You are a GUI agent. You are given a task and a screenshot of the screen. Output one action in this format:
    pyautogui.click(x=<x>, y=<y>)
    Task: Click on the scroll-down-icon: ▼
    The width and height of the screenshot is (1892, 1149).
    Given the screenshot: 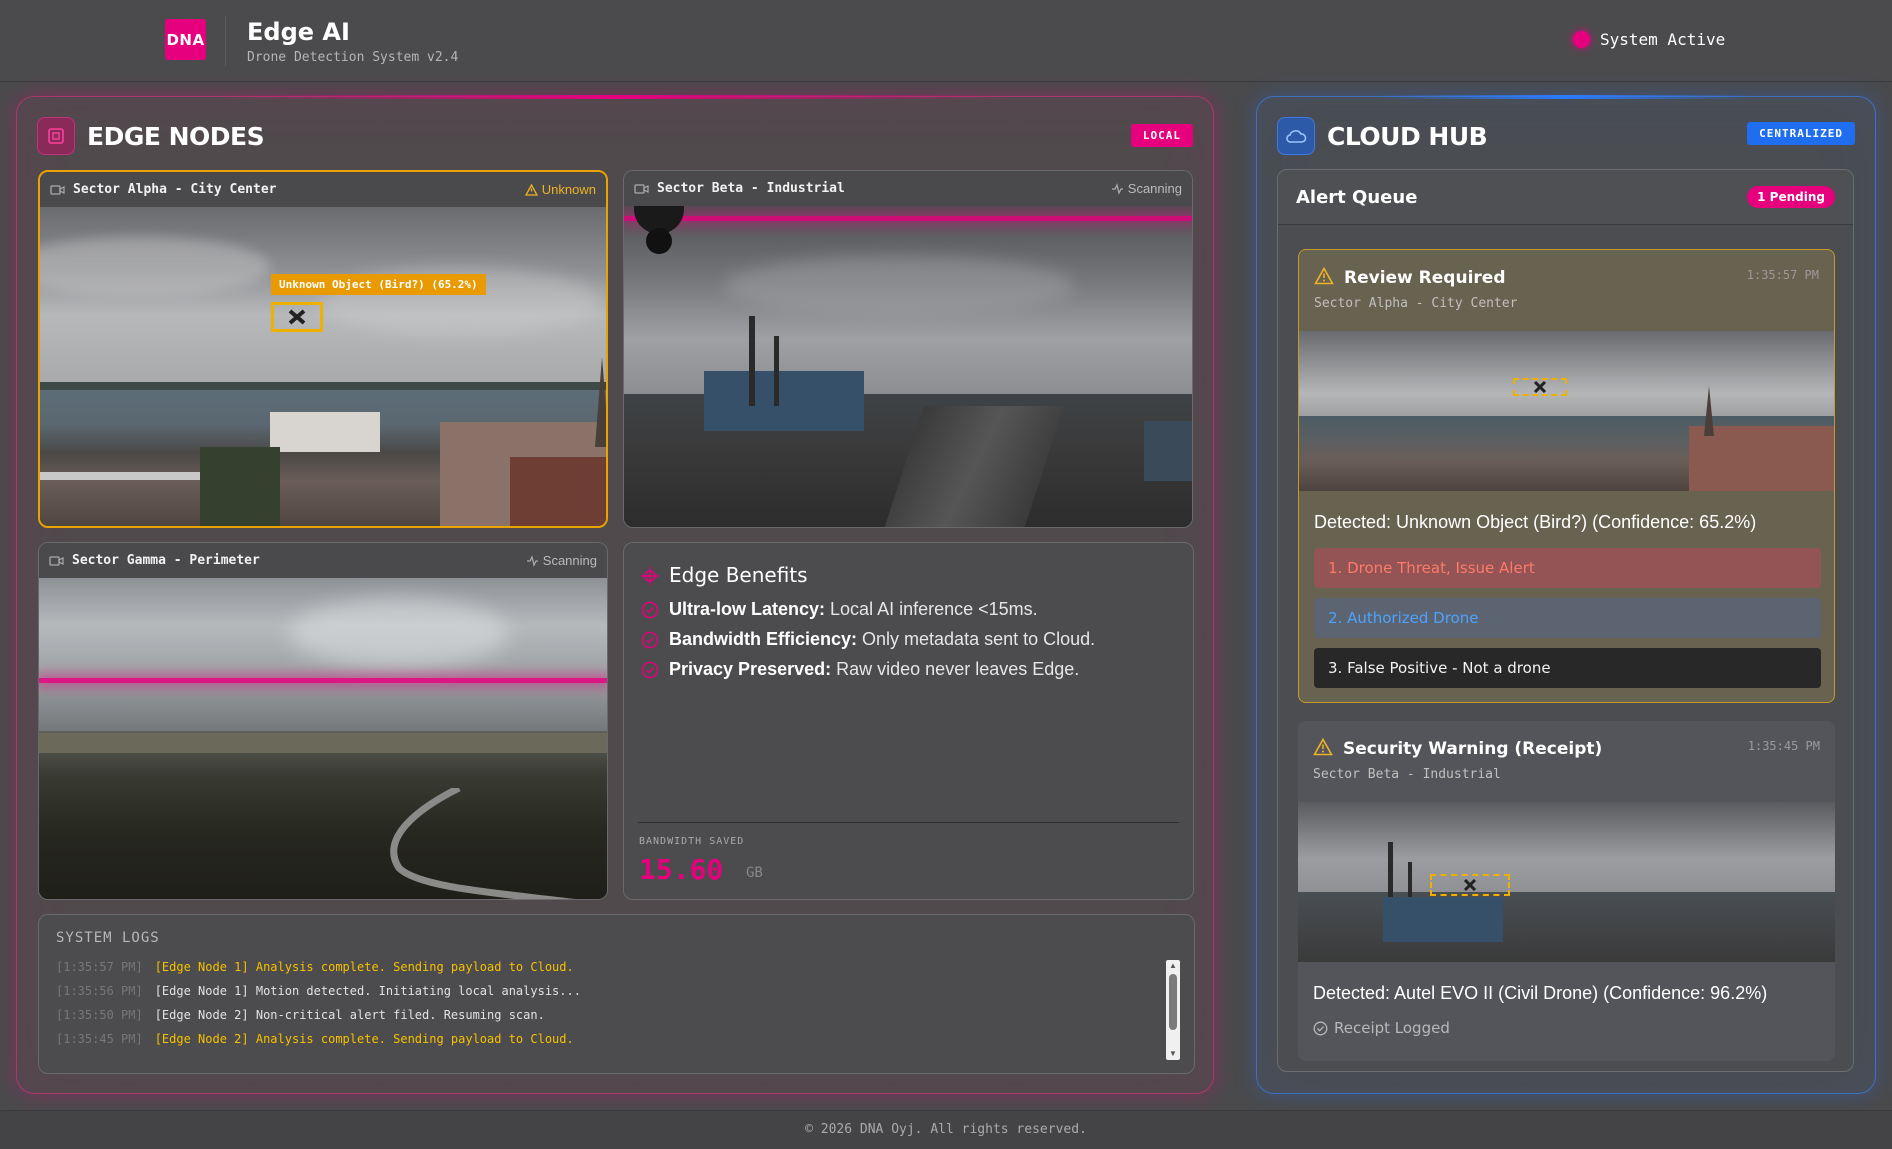 What is the action you would take?
    pyautogui.click(x=1173, y=1053)
    